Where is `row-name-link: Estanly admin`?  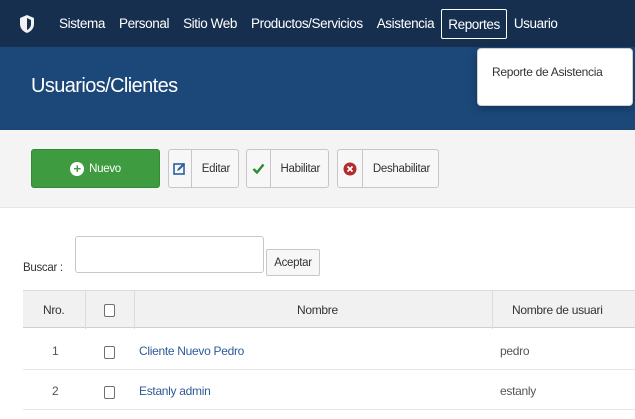 row-name-link: Estanly admin is located at coordinates (175, 391).